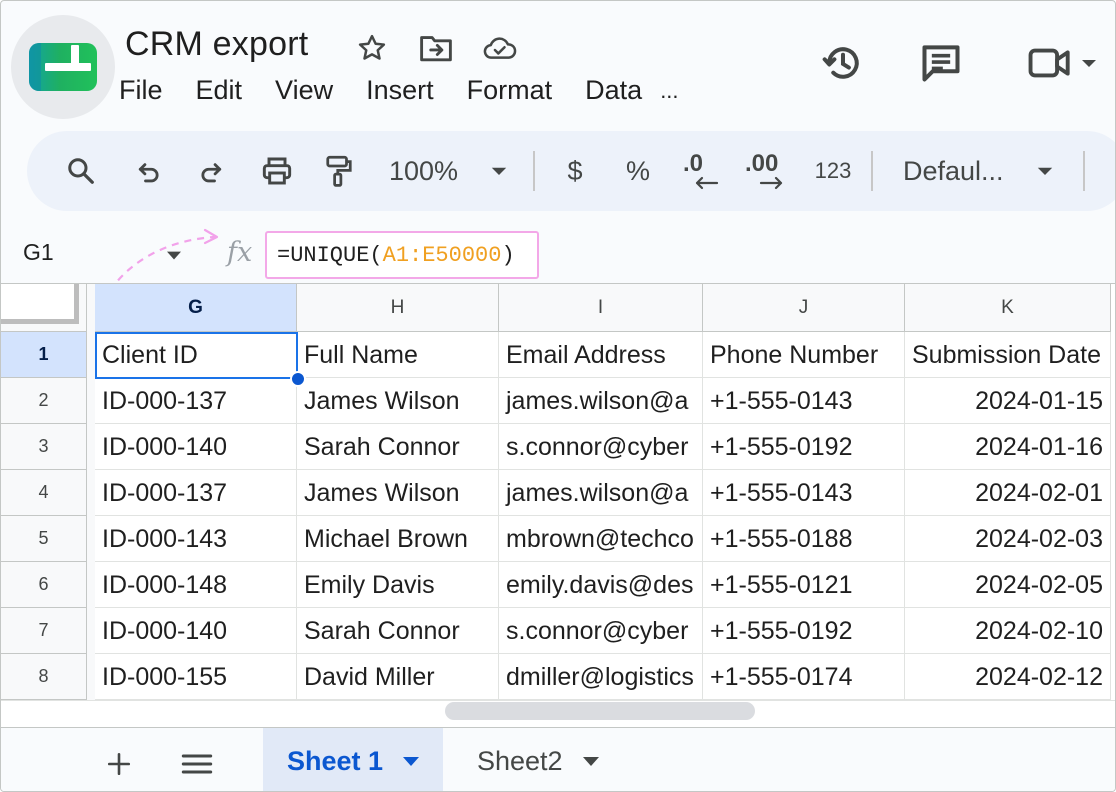 The image size is (1116, 792). I want to click on cell-h4: James Wilson, so click(398, 493).